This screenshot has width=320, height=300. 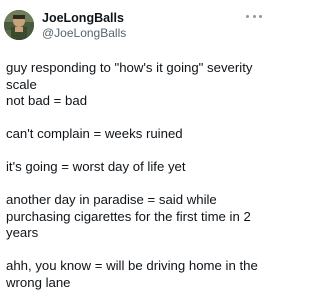 I want to click on tweet-line: scale, so click(x=21, y=84).